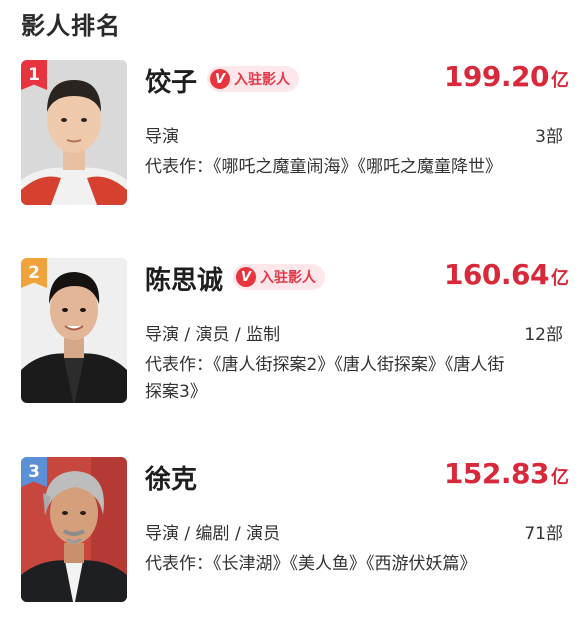 The width and height of the screenshot is (587, 633). What do you see at coordinates (171, 477) in the screenshot?
I see `director-name: 徐克` at bounding box center [171, 477].